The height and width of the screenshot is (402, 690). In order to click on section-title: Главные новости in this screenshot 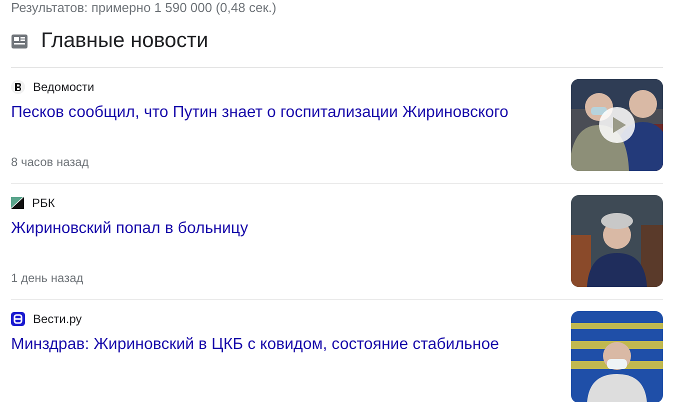, I will do `click(124, 41)`.